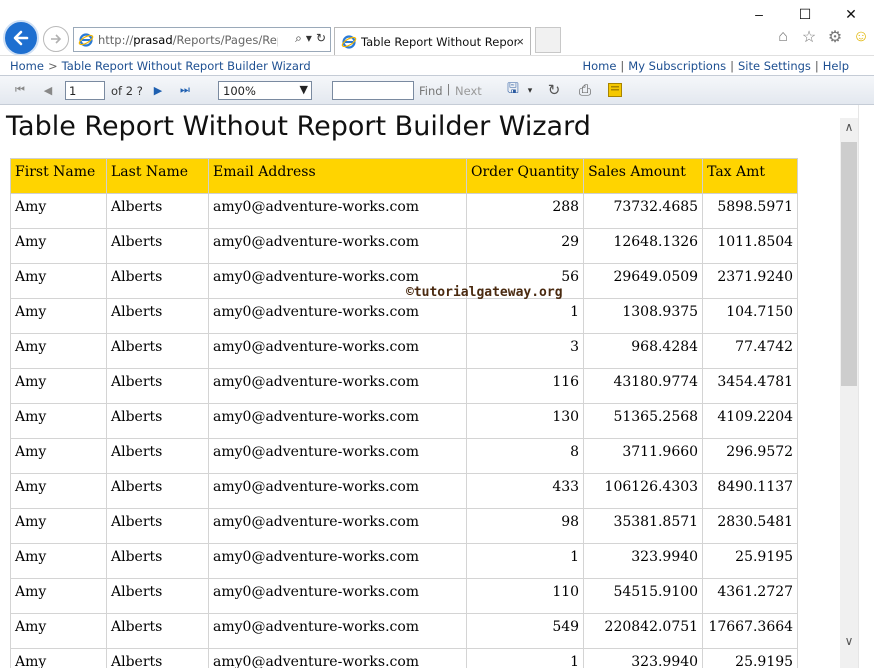 This screenshot has width=874, height=668. I want to click on close-window-button: ✕, so click(851, 14).